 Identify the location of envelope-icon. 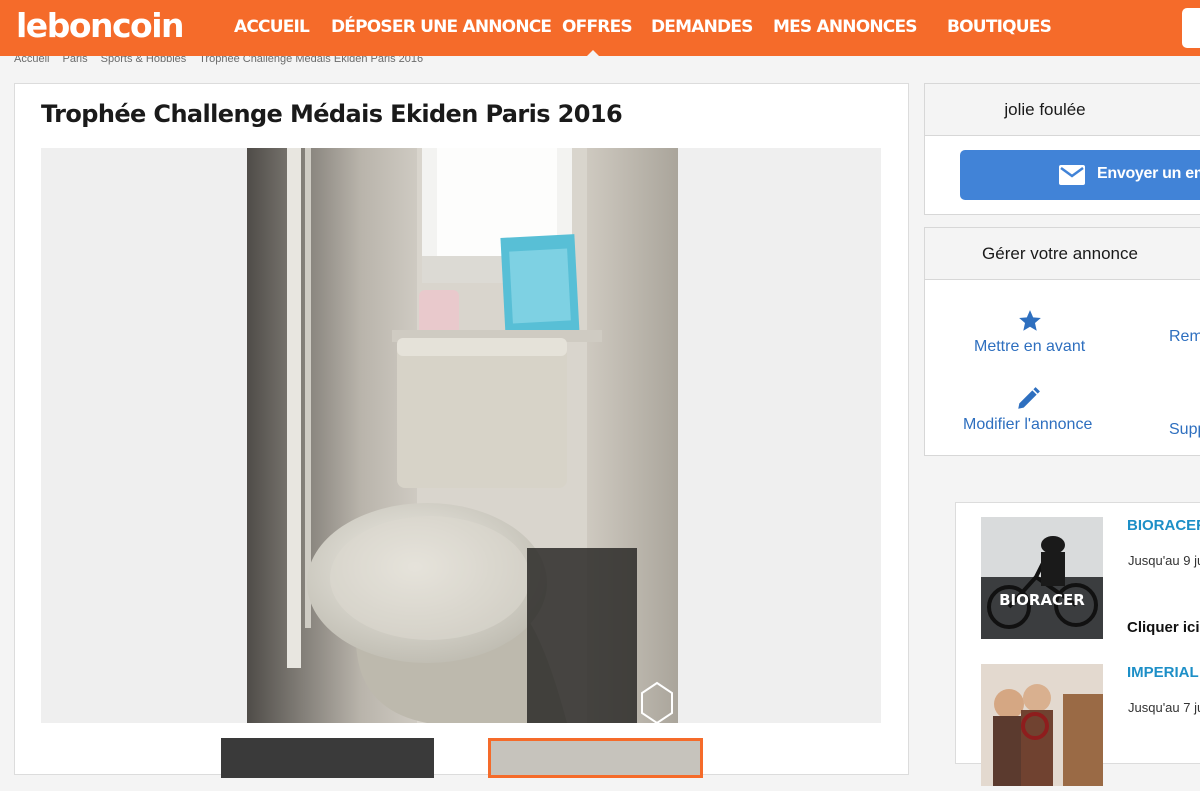
(1072, 175).